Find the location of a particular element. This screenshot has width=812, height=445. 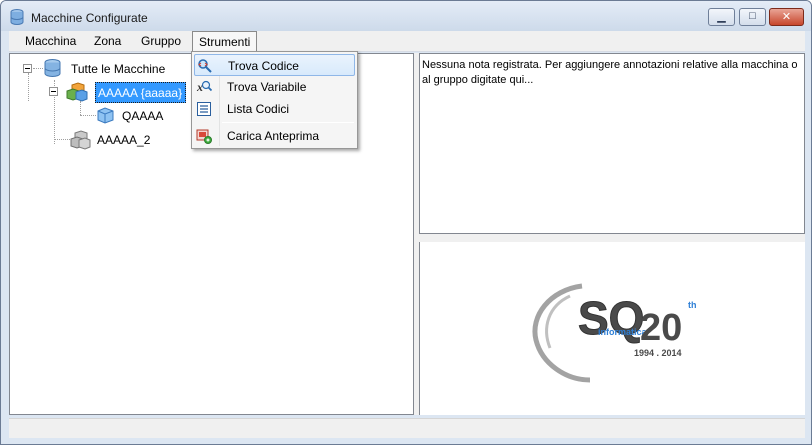

menu-item-label: Carica Anteprima is located at coordinates (273, 136).